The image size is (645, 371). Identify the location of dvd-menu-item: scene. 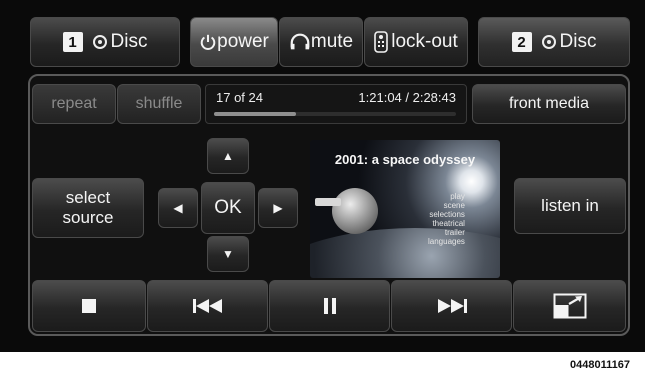
(446, 205).